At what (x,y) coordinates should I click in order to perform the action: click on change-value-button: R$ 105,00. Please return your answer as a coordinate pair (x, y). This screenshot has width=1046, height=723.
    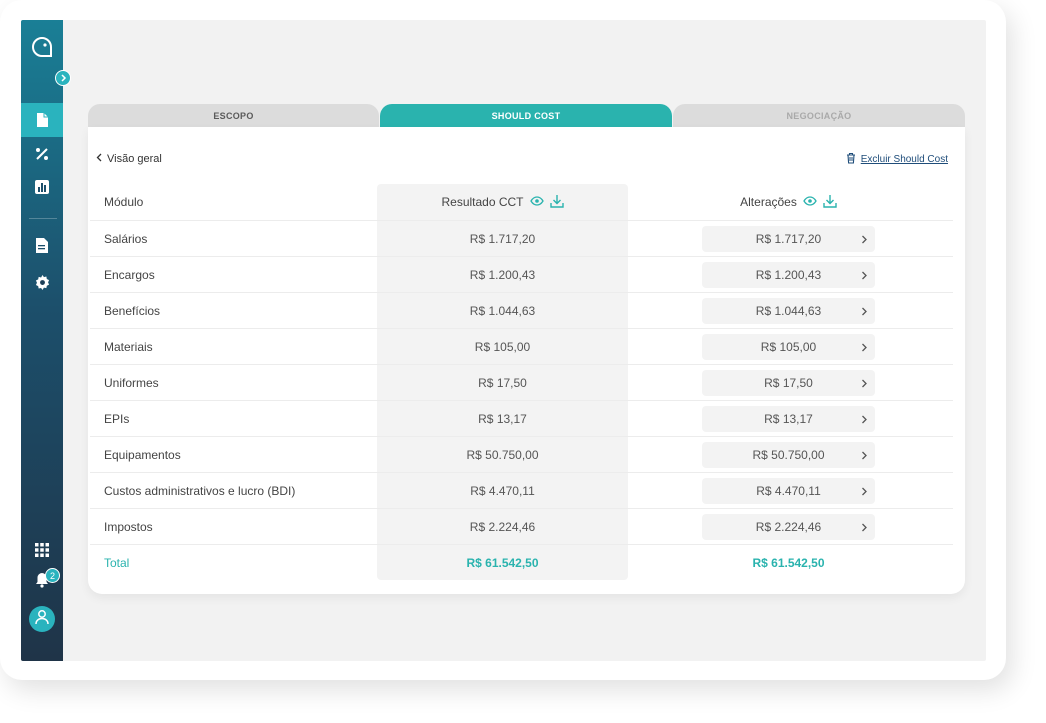
    Looking at the image, I should click on (788, 346).